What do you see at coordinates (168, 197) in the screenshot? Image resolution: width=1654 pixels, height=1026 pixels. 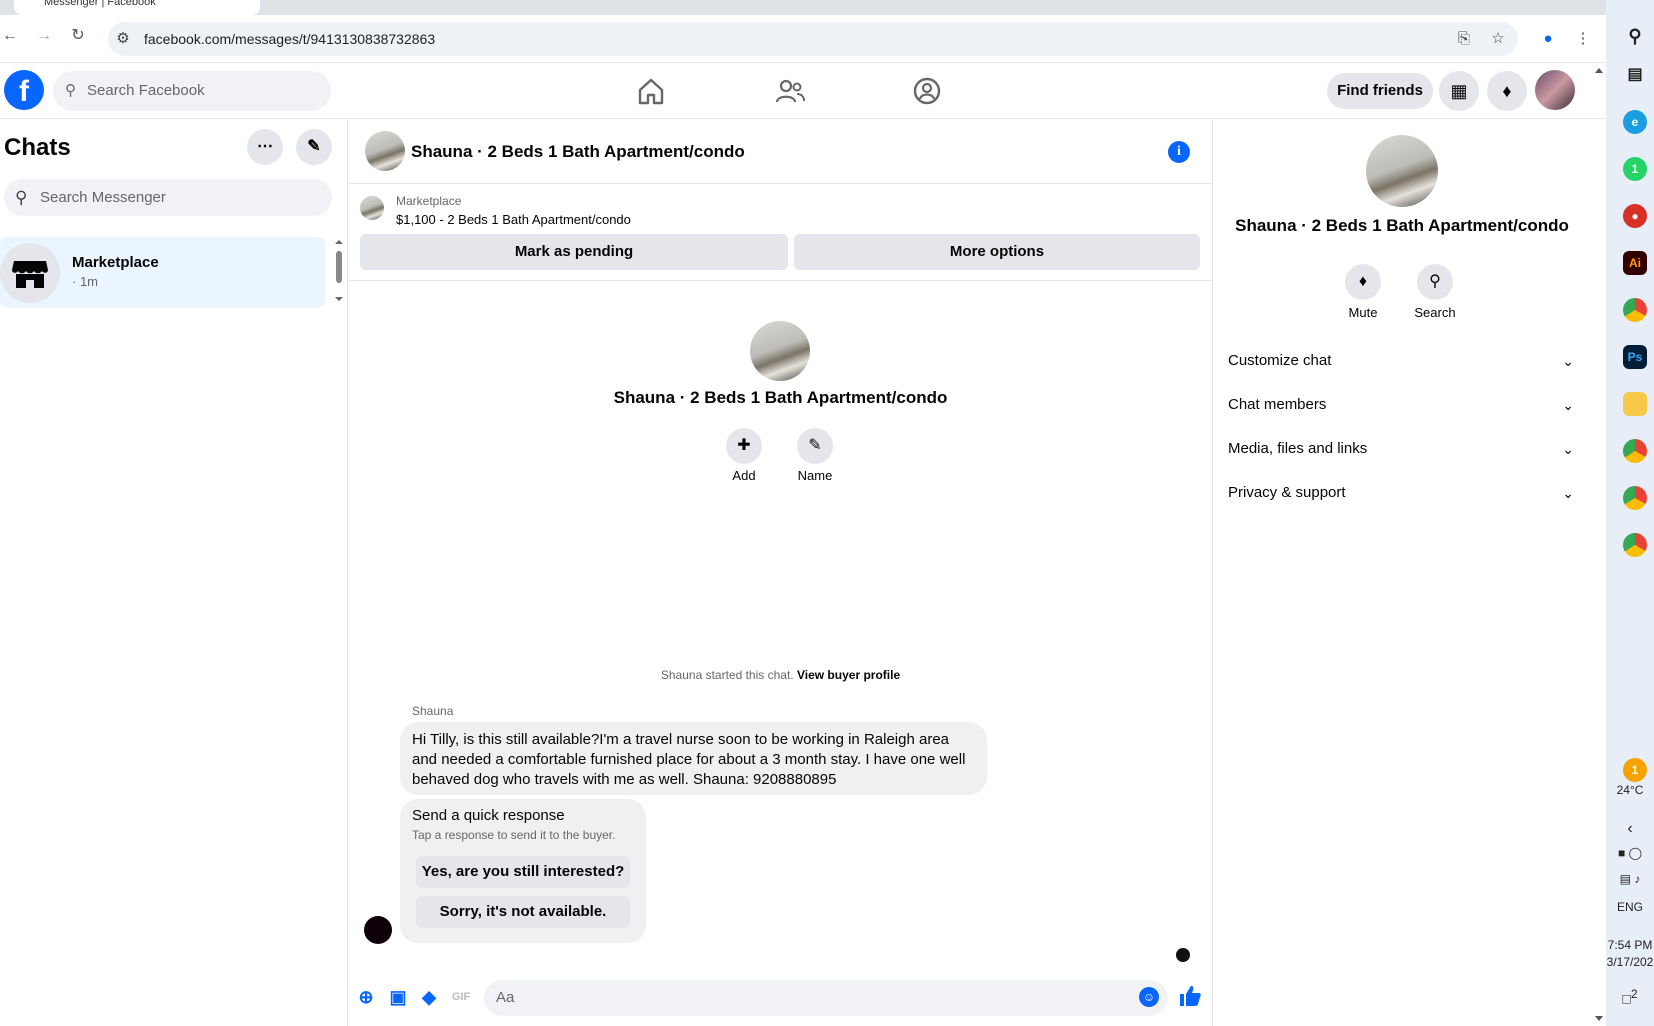 I see `messenger-search-input: ⚲ Search Messenger` at bounding box center [168, 197].